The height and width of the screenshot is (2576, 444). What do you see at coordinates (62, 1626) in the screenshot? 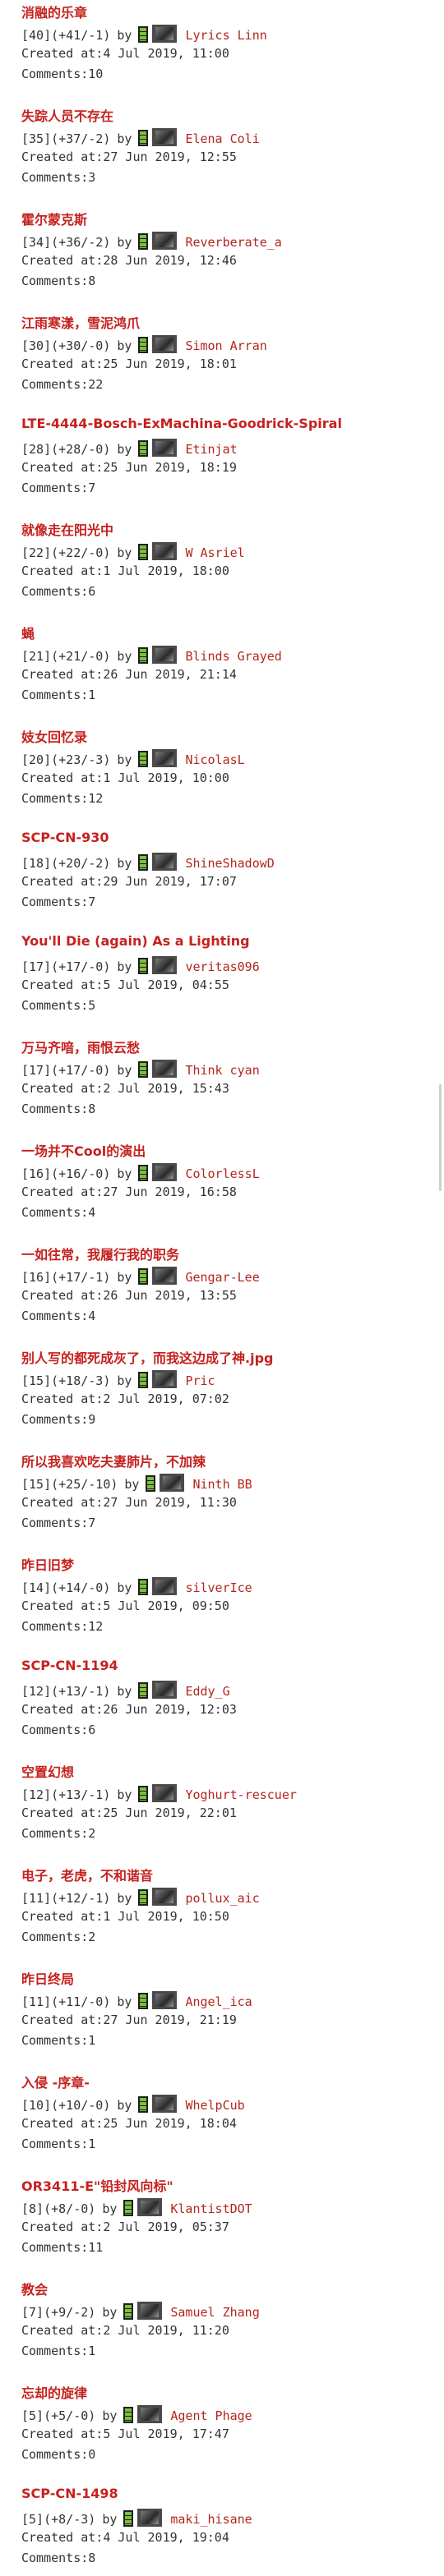
I see `comments-line: Comments:12` at bounding box center [62, 1626].